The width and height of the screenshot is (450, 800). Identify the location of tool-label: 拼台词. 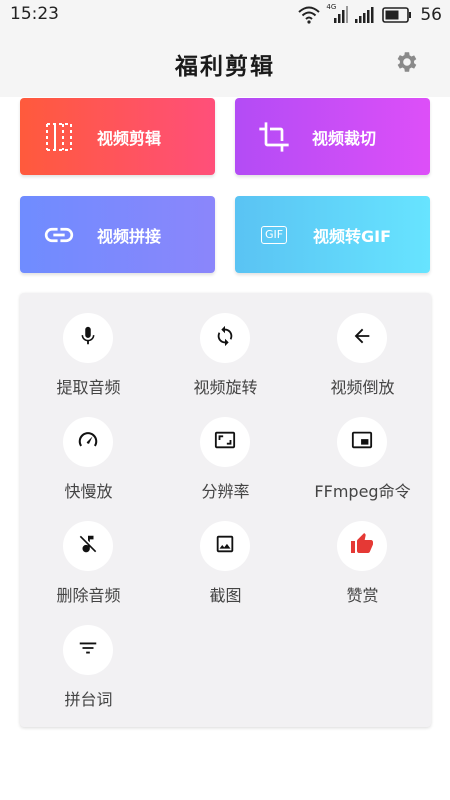
(88, 699).